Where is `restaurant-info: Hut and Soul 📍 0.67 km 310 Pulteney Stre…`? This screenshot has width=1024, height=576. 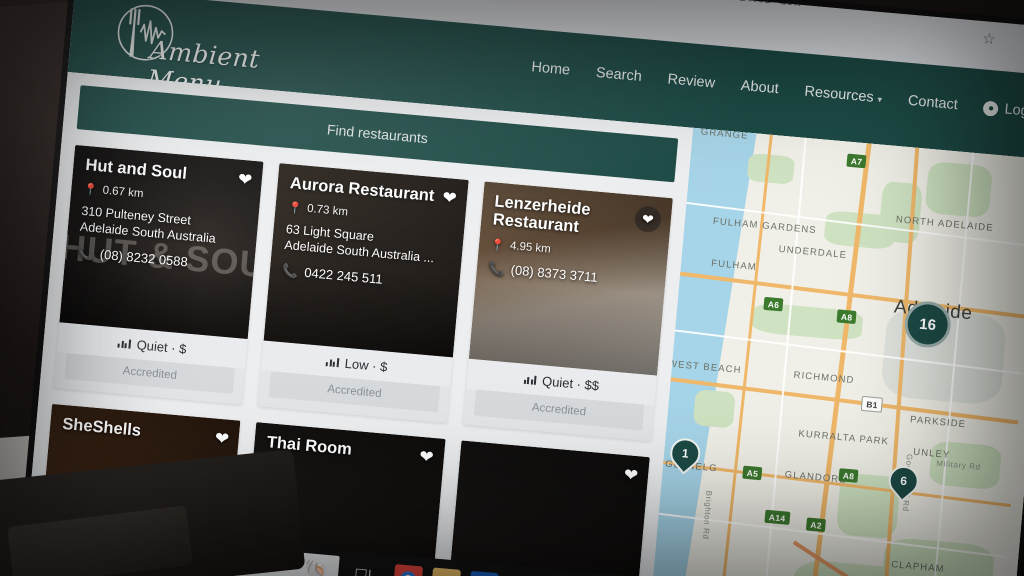
restaurant-info: Hut and Soul 📍 0.67 km 310 Pulteney Stre… is located at coordinates (165, 215).